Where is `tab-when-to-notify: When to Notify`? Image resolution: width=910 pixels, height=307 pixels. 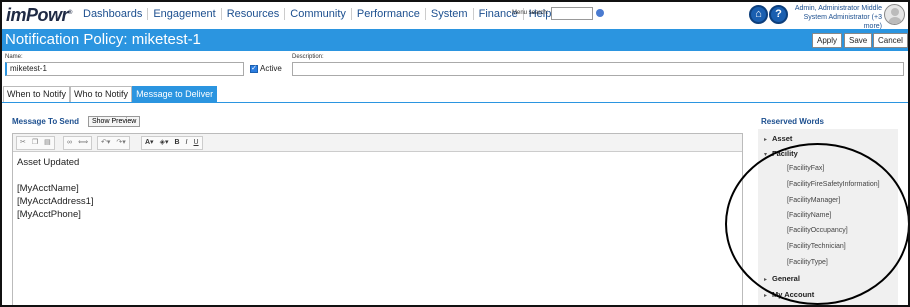 tab-when-to-notify: When to Notify is located at coordinates (37, 94).